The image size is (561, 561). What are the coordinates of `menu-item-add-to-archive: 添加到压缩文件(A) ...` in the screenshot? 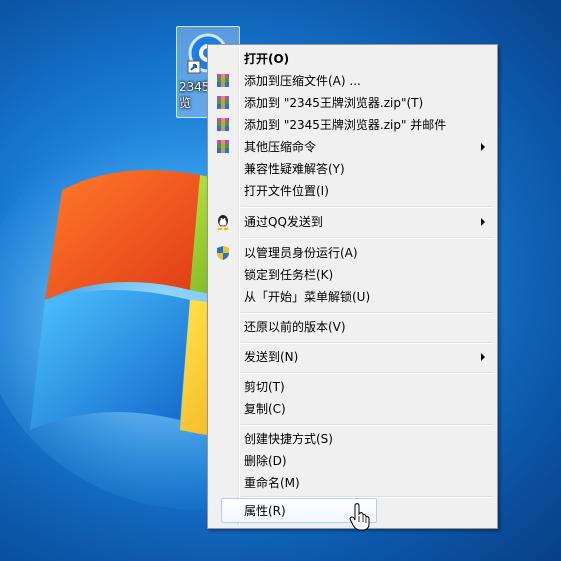 It's located at (352, 81).